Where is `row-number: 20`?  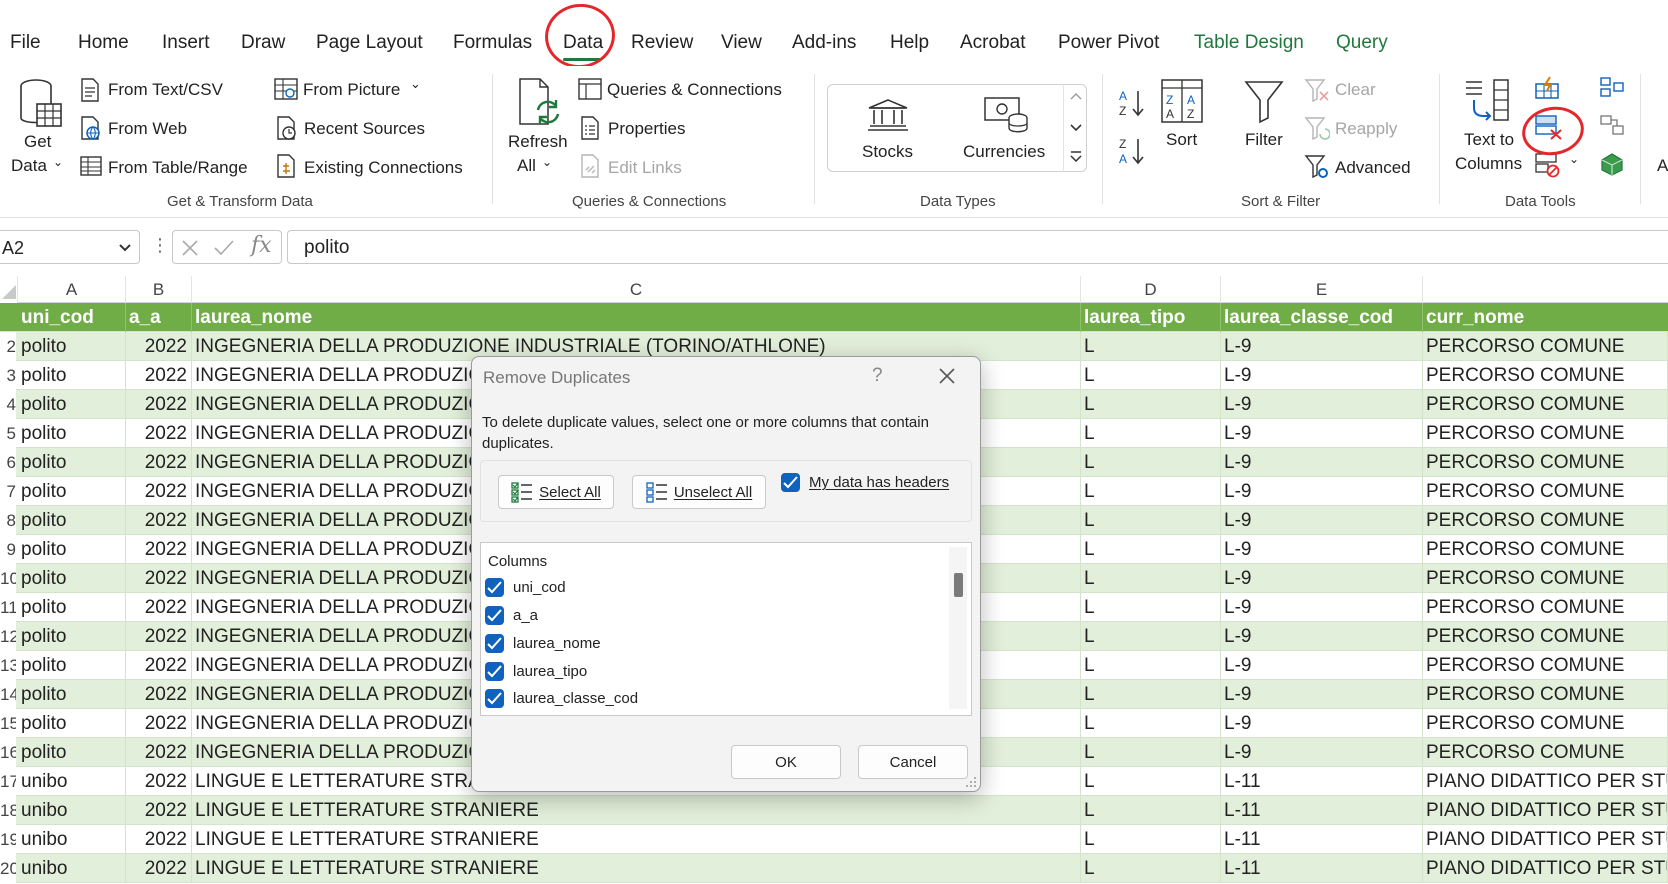
row-number: 20 is located at coordinates (8, 868).